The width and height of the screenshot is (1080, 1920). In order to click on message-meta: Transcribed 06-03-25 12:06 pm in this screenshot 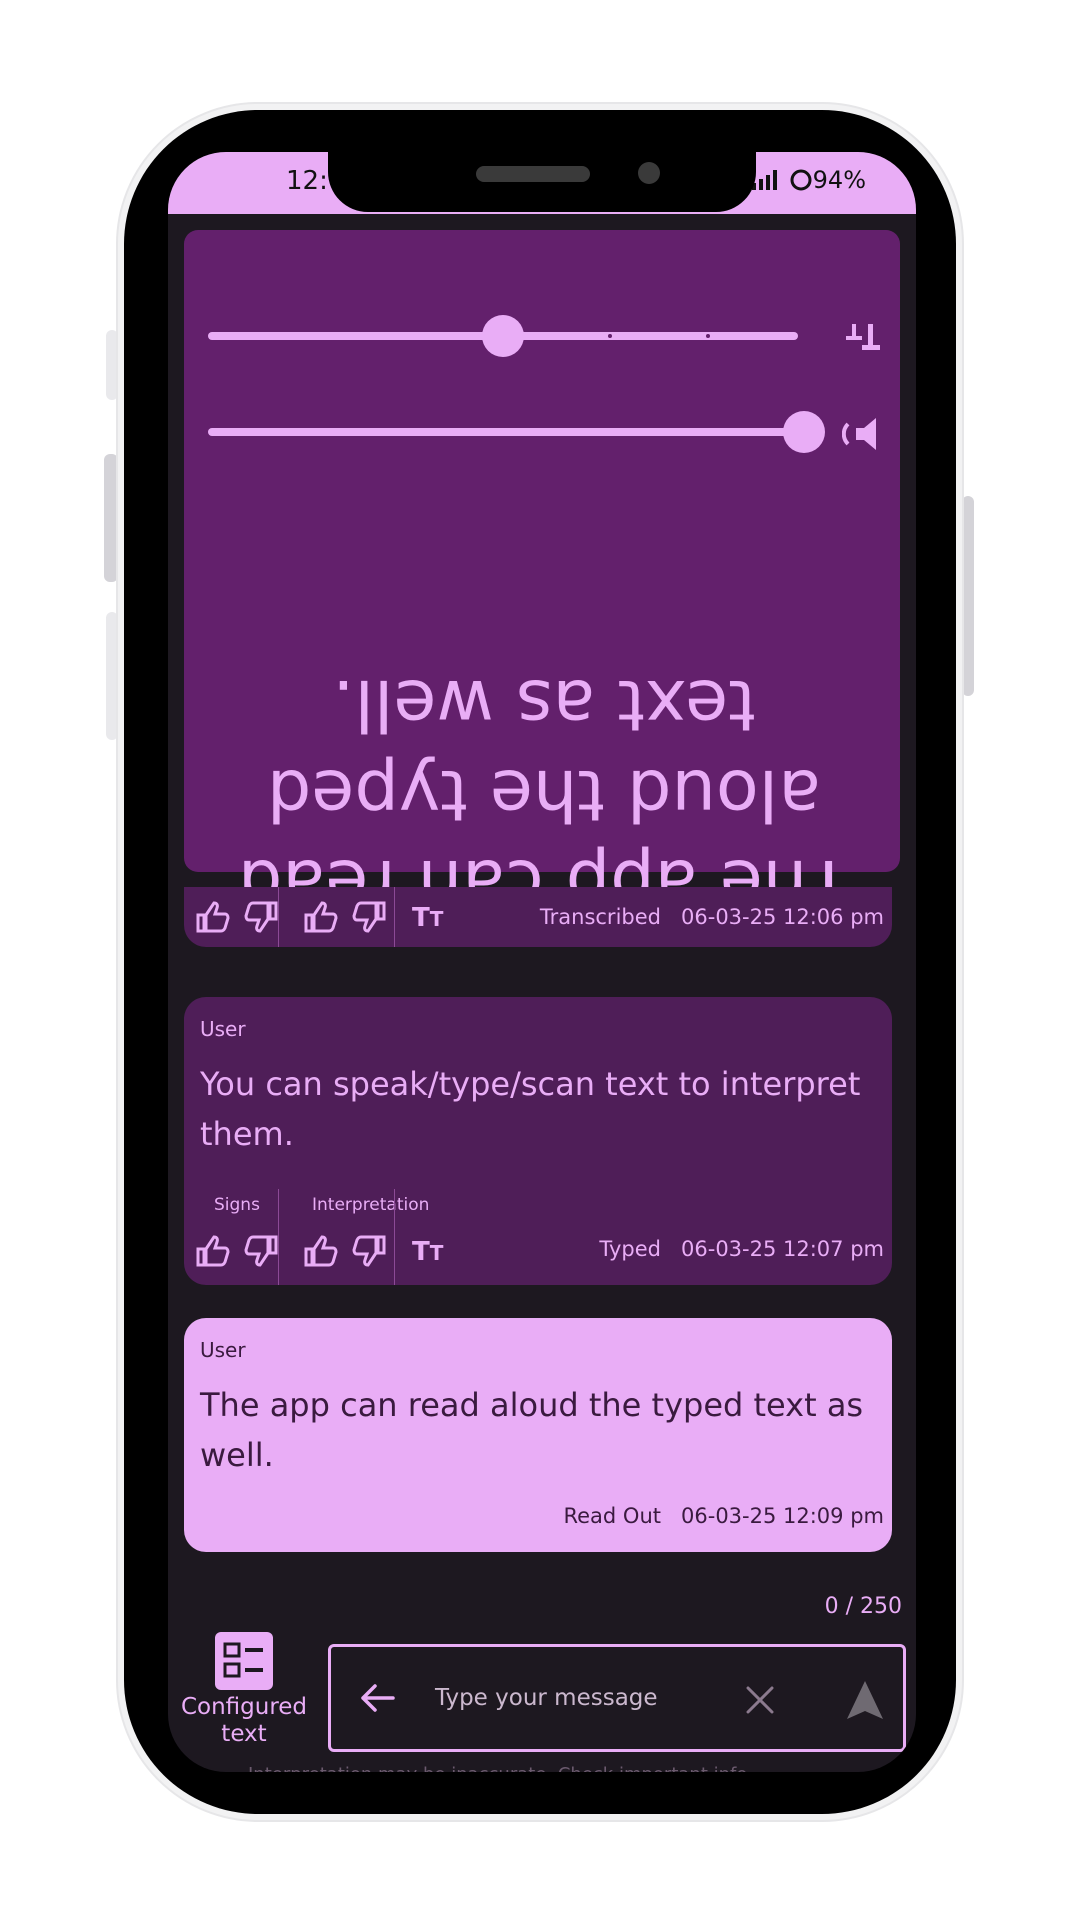, I will do `click(712, 917)`.